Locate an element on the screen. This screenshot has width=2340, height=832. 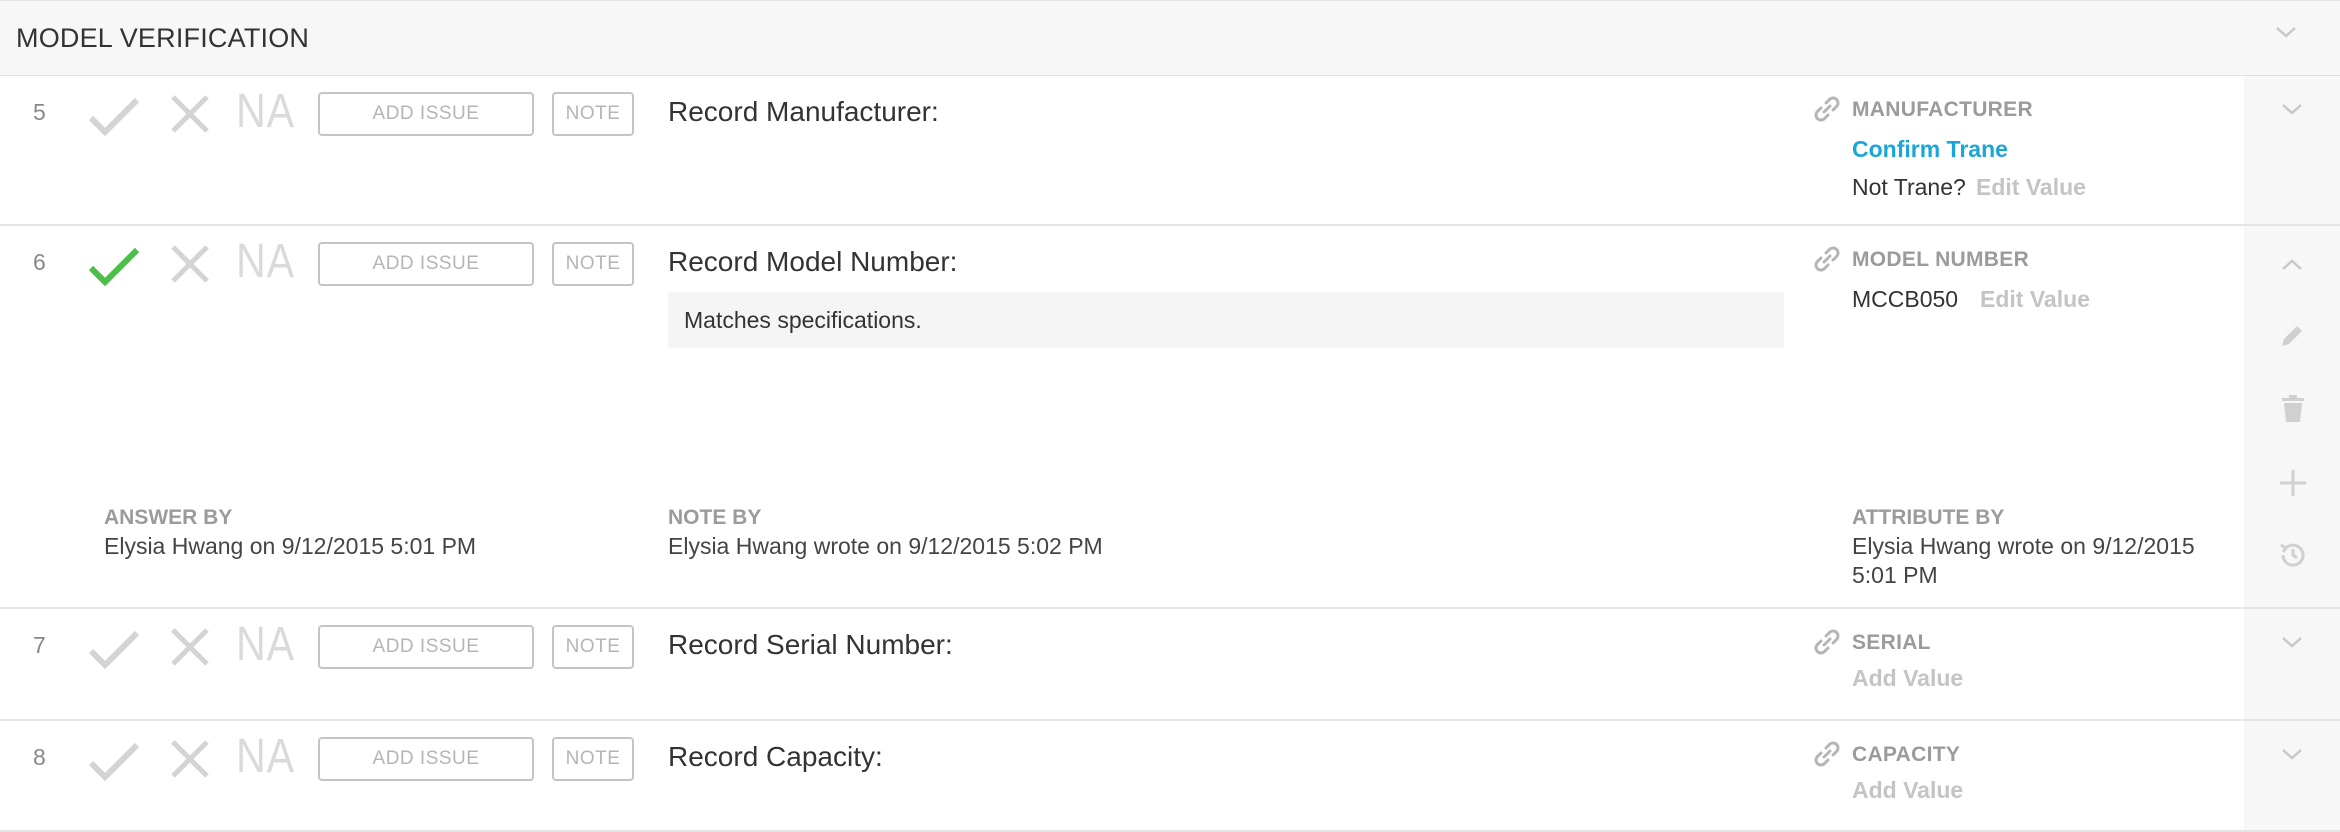
answer-by-text: Elysia Hwang on 9/12/2015 5:01 PM is located at coordinates (290, 546).